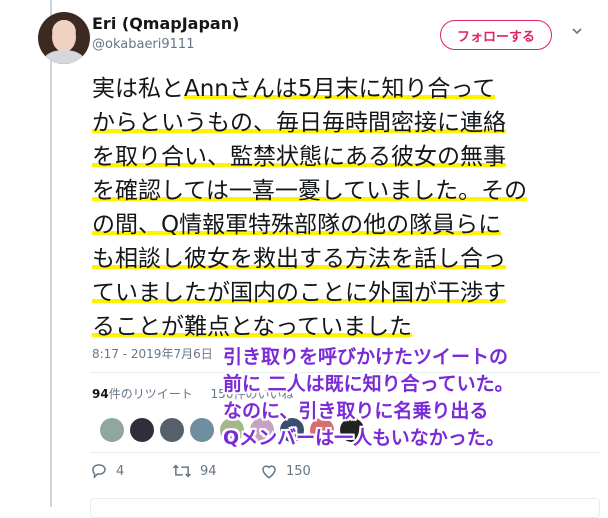 This screenshot has height=518, width=608. What do you see at coordinates (299, 293) in the screenshot?
I see `tweet-line-highlight: ていましたが国内のことに外国が干渉す` at bounding box center [299, 293].